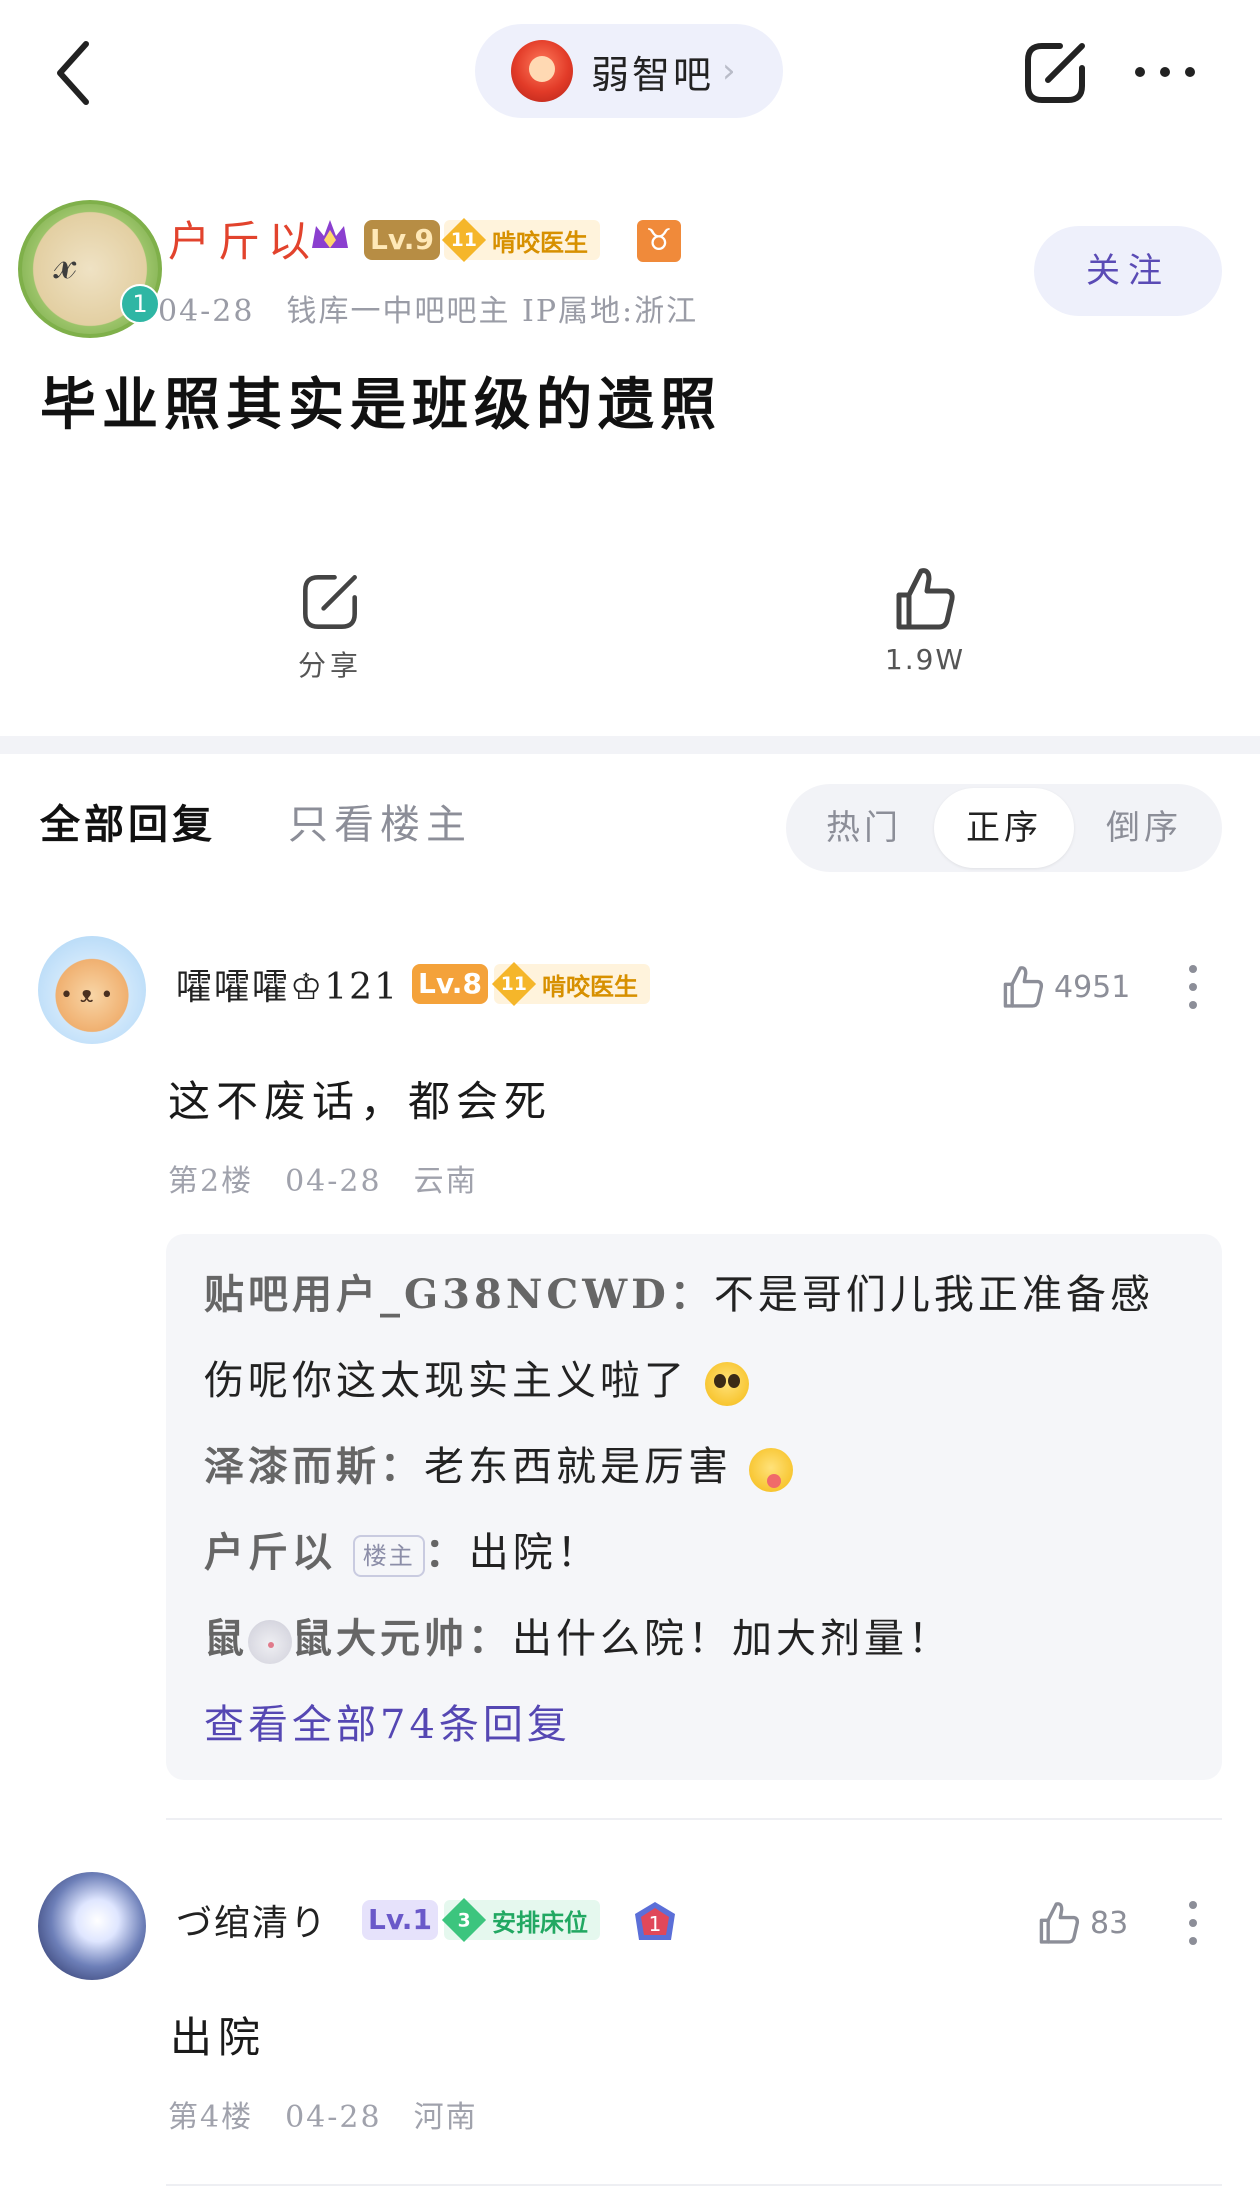 This screenshot has width=1260, height=2201. Describe the element at coordinates (323, 2117) in the screenshot. I see `comment-meta: 第4楼 04-28 河南` at that location.